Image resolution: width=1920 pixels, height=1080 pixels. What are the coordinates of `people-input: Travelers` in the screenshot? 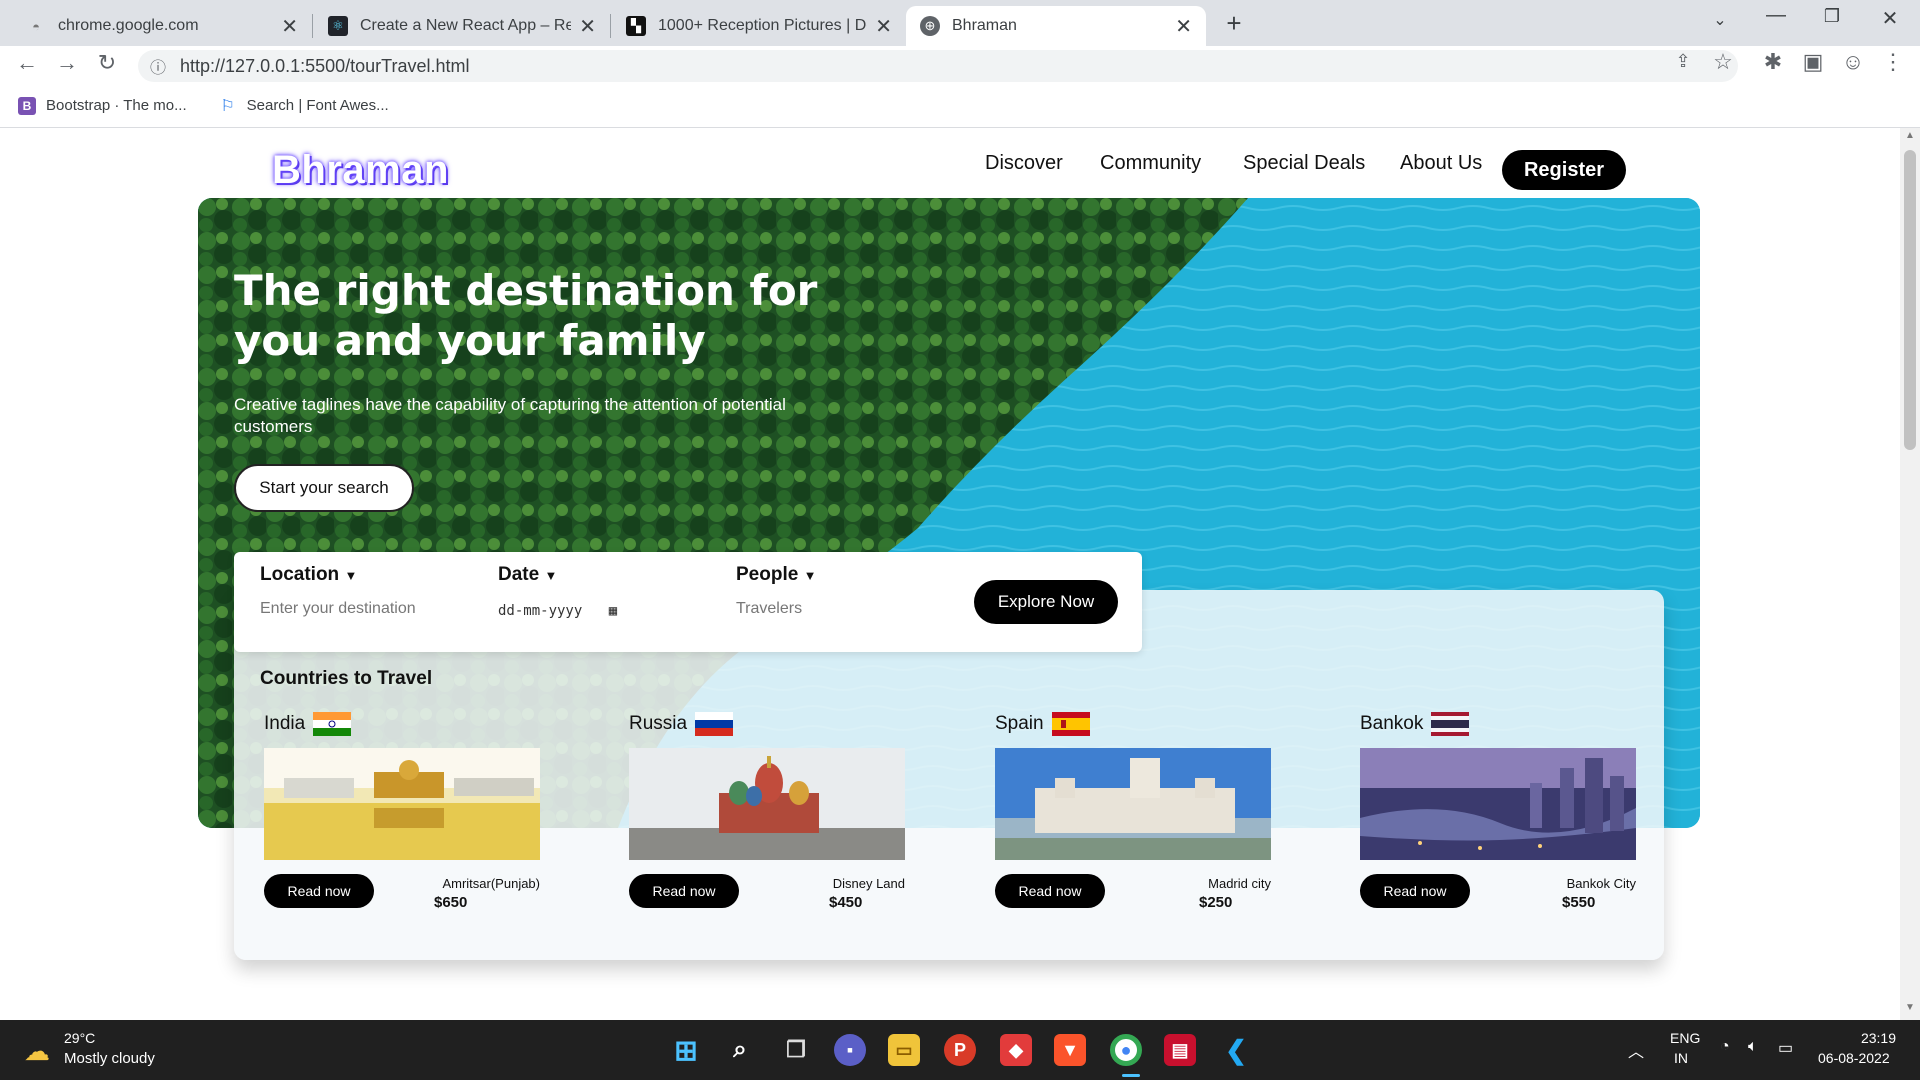 It's located at (776, 609).